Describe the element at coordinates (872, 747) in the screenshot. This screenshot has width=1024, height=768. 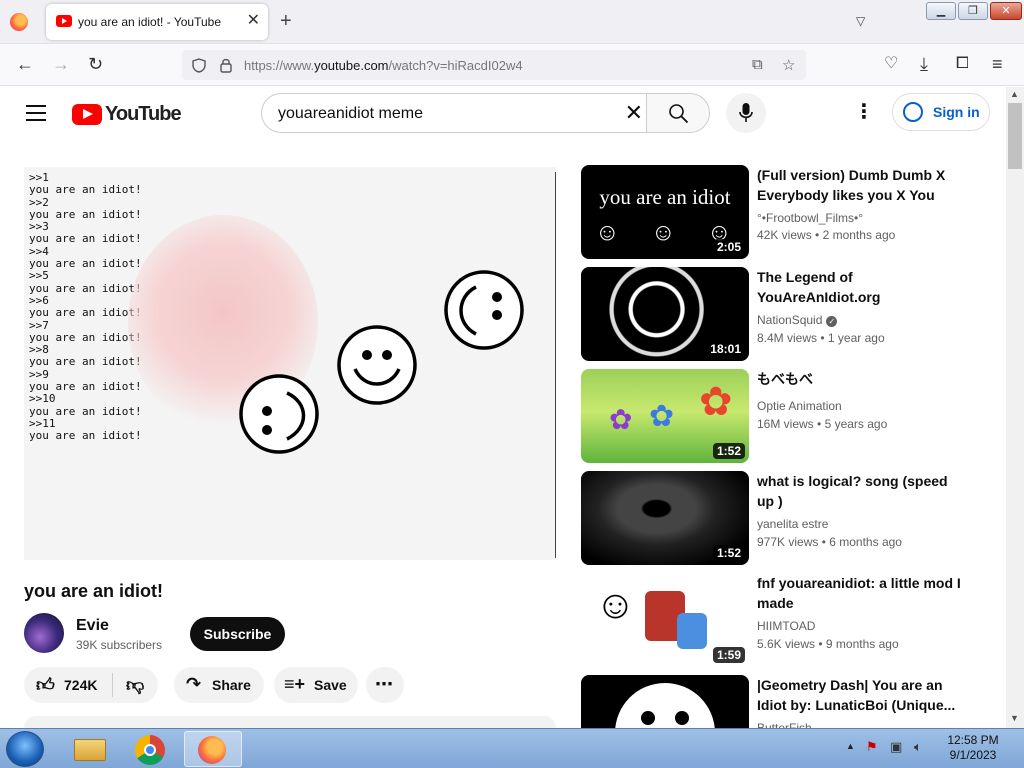
I see `action-center-flag-icon: ⚑` at that location.